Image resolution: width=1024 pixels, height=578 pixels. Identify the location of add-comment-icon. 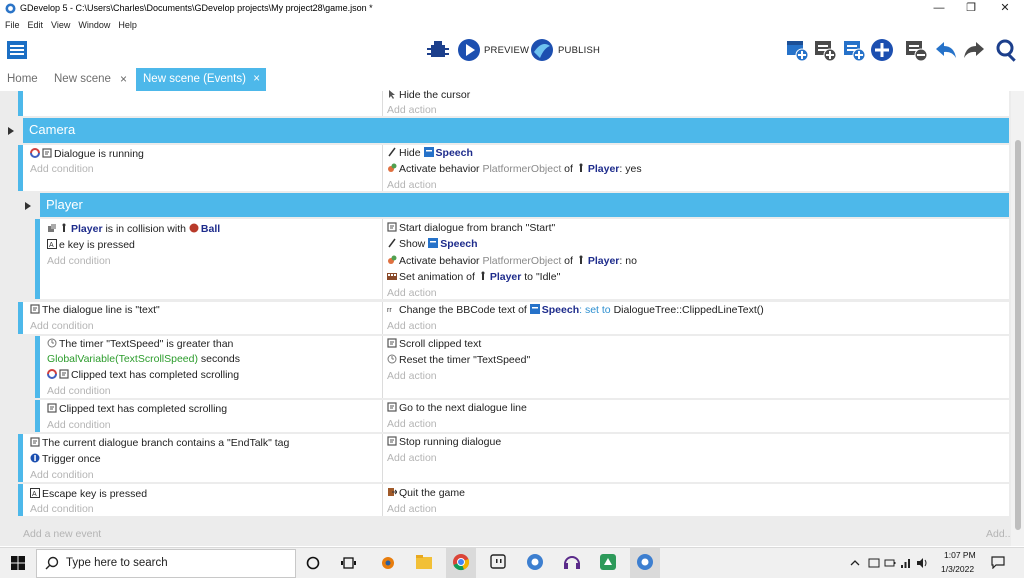
(854, 50).